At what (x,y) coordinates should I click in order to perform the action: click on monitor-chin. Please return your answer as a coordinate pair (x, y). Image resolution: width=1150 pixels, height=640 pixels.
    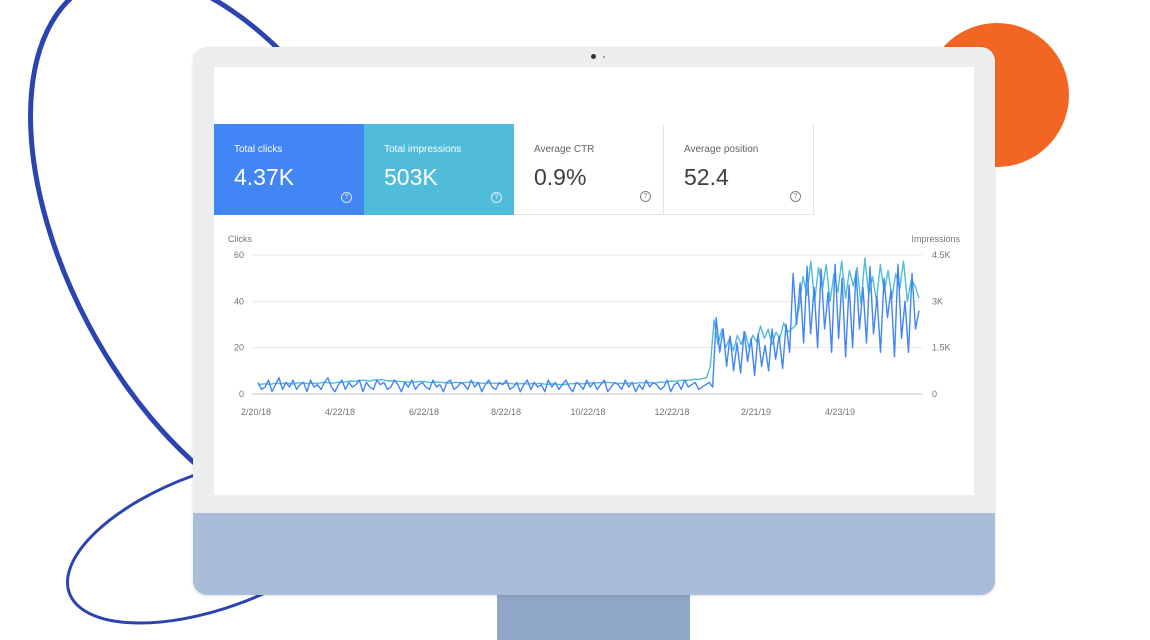
    Looking at the image, I should click on (594, 554).